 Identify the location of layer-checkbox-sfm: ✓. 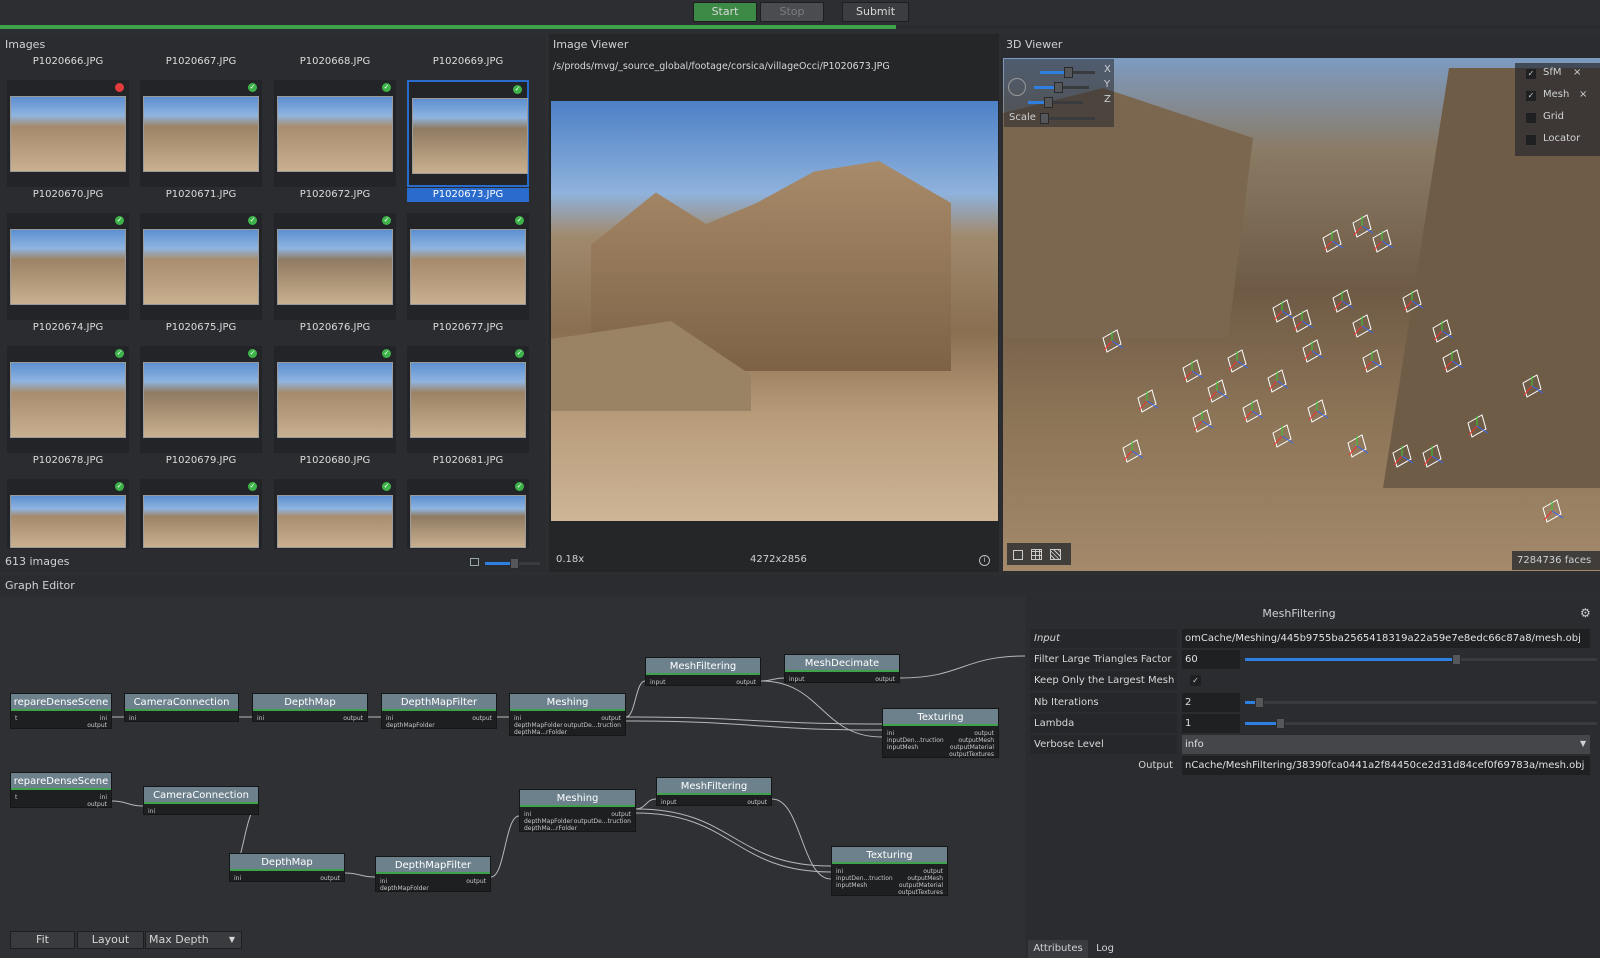
(1531, 74).